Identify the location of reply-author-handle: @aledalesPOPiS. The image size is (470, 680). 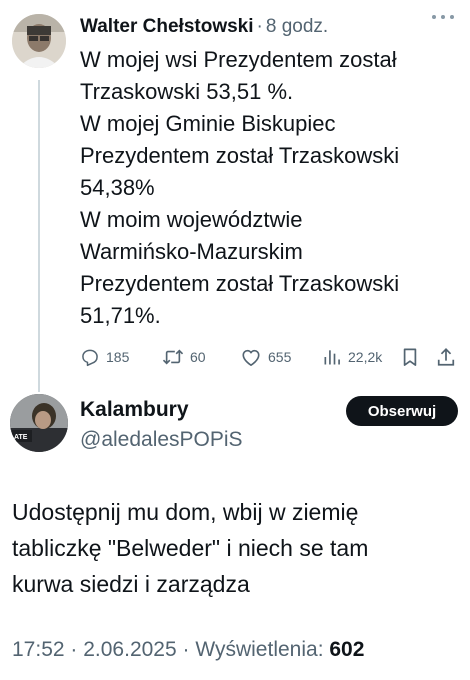
(161, 440).